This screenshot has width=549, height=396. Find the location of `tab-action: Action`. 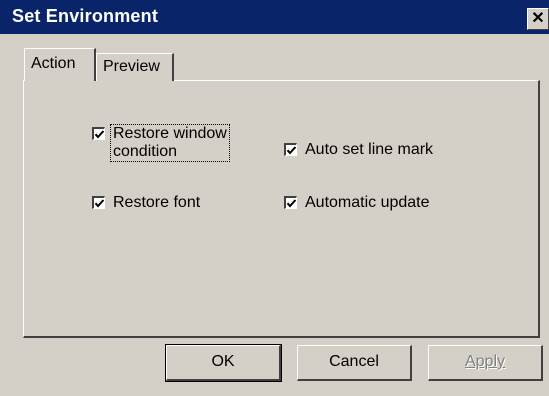

tab-action: Action is located at coordinates (60, 64).